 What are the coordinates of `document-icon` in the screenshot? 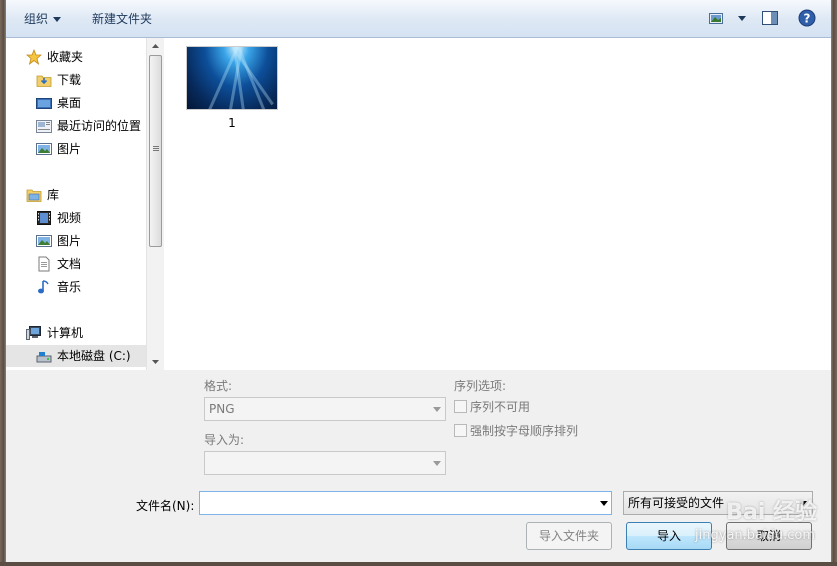 It's located at (44, 264).